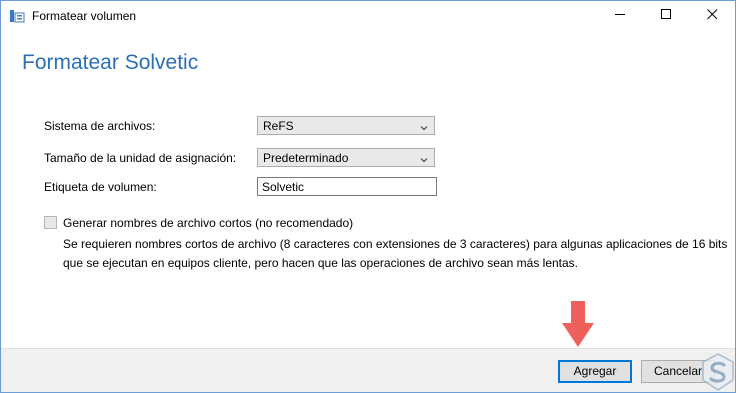 The image size is (736, 393). I want to click on minimize-button, so click(620, 16).